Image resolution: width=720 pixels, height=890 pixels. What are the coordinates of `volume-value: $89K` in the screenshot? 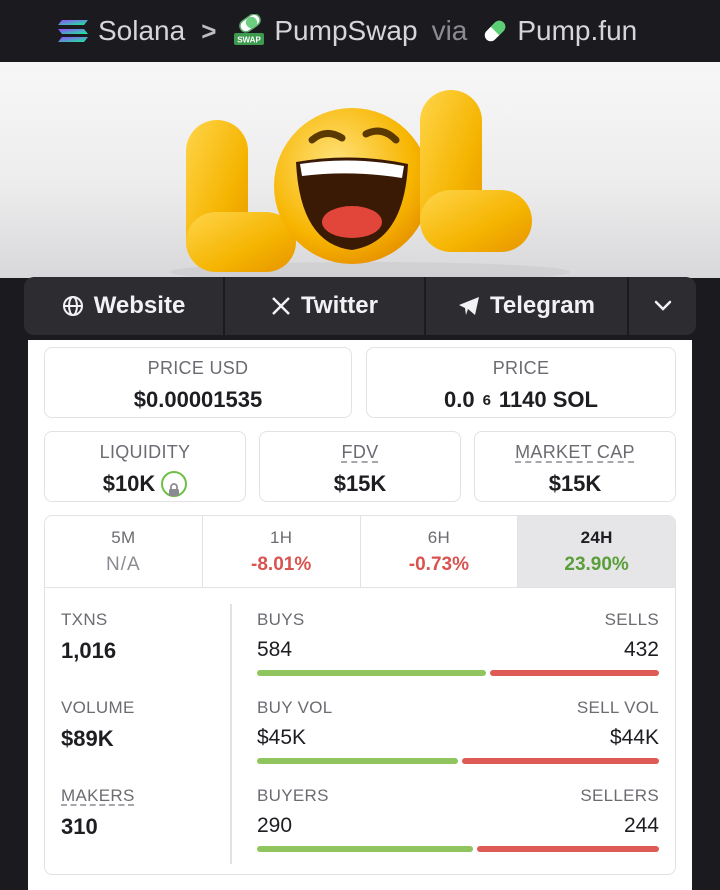 It's located at (87, 738).